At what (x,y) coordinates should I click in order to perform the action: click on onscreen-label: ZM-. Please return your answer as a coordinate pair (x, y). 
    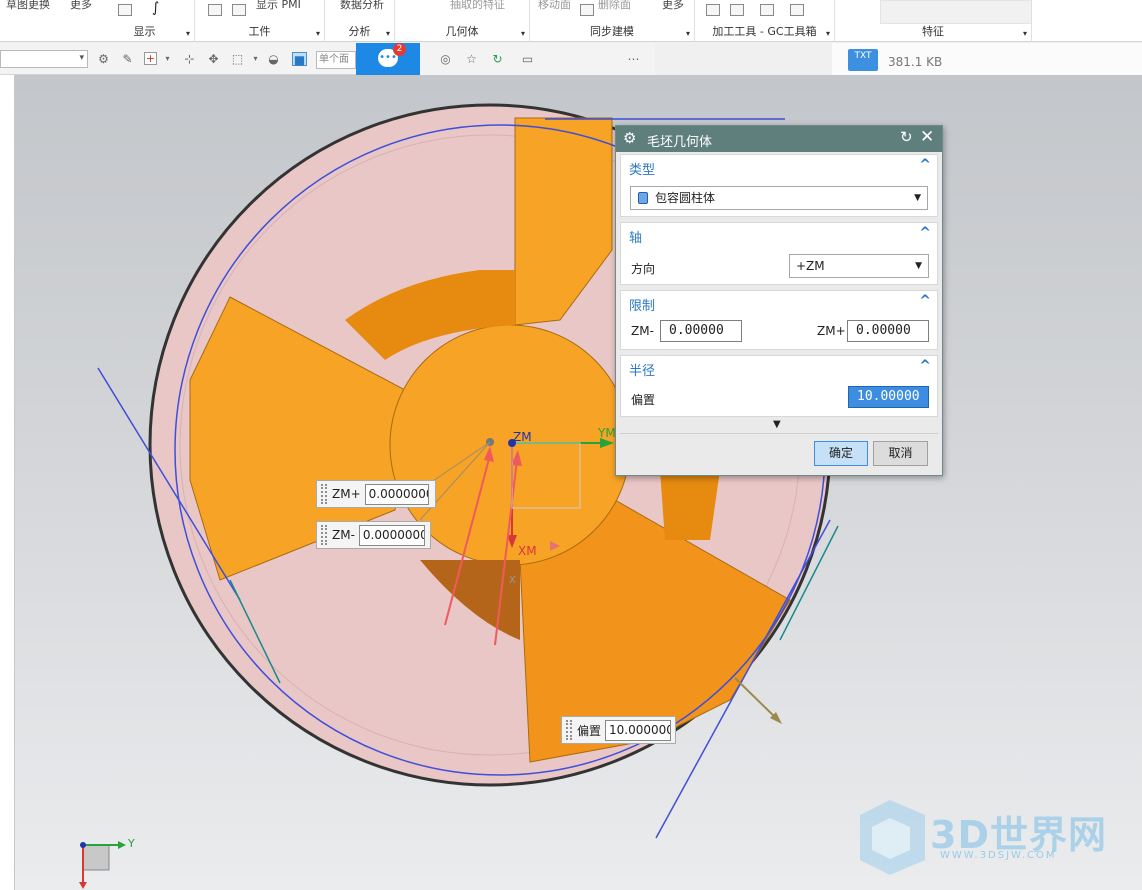
    Looking at the image, I should click on (343, 535).